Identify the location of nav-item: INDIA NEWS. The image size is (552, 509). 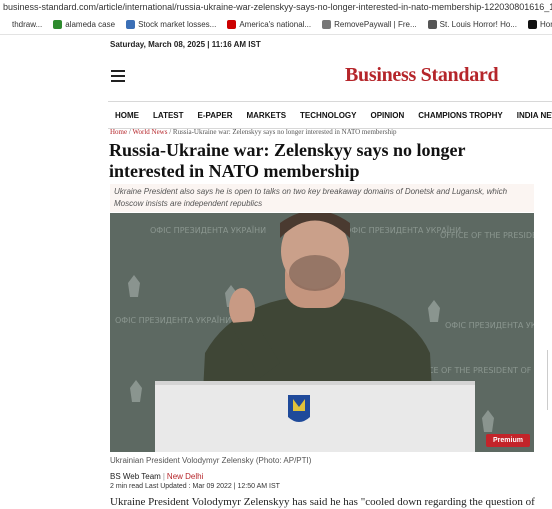
(531, 115).